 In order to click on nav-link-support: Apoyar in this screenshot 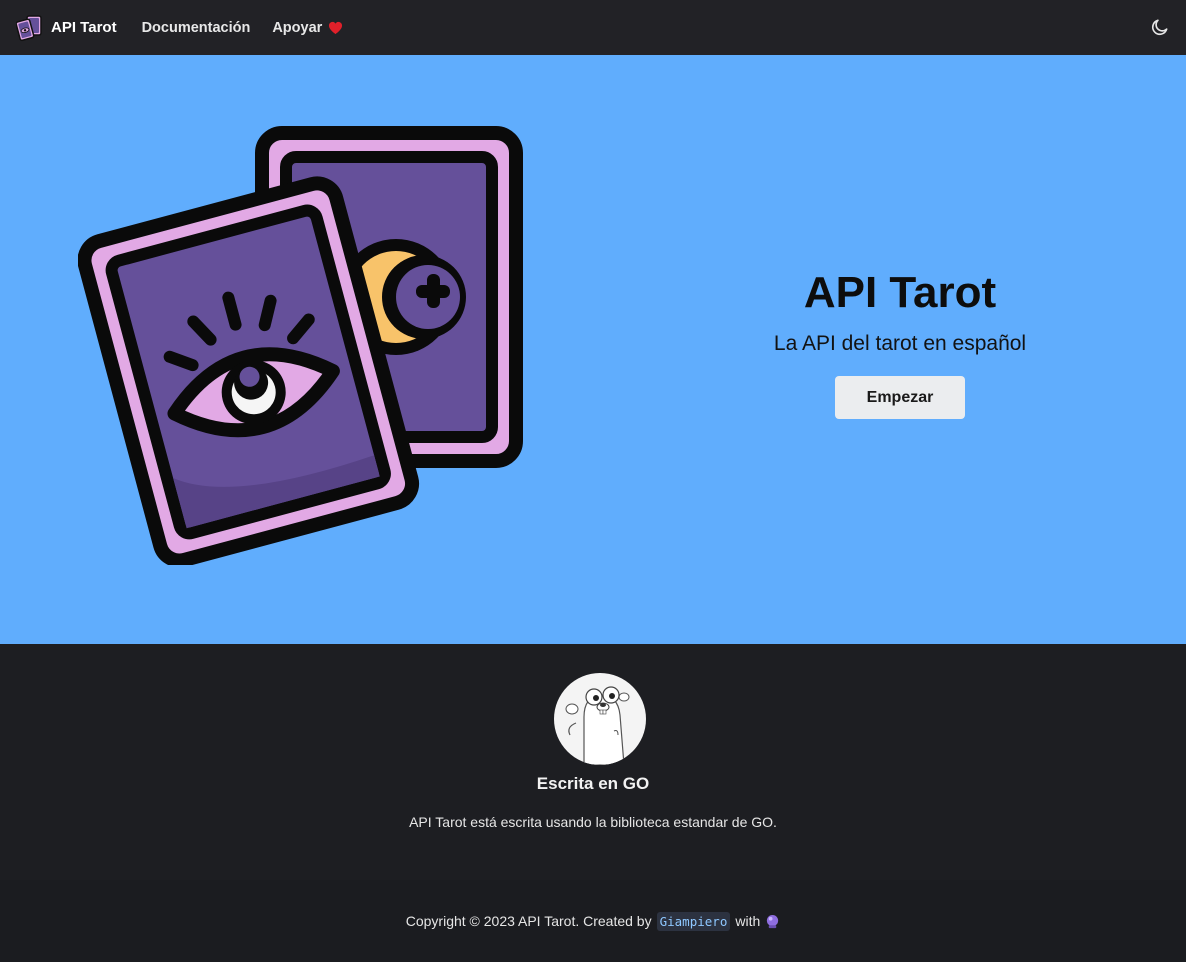, I will do `click(307, 28)`.